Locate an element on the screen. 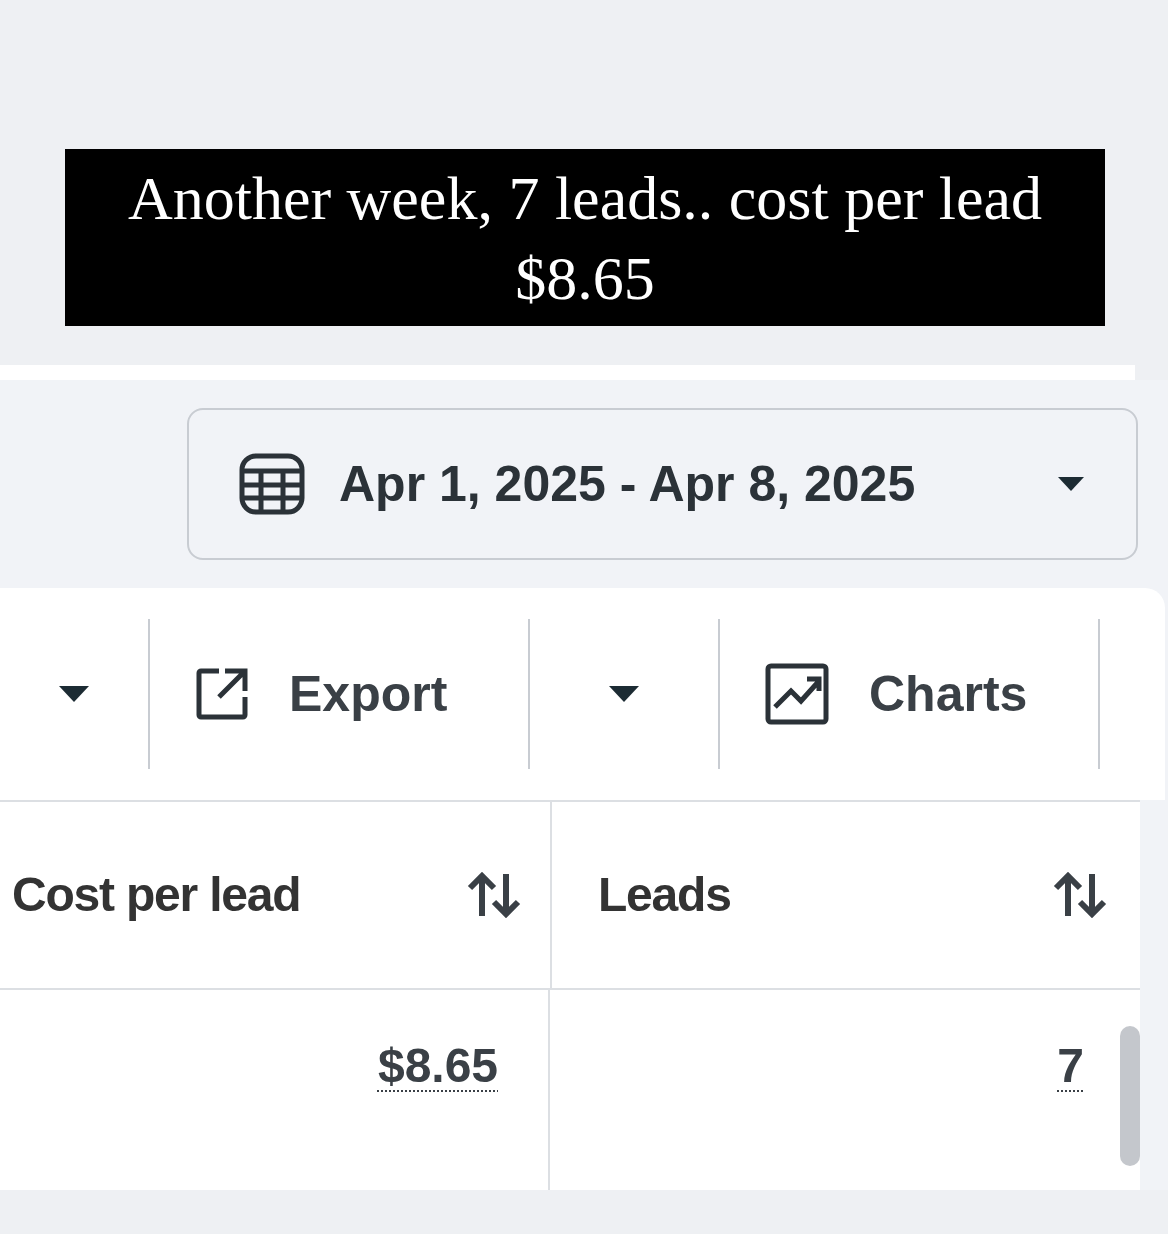 The image size is (1168, 1234). column-header: Leads is located at coordinates (845, 895).